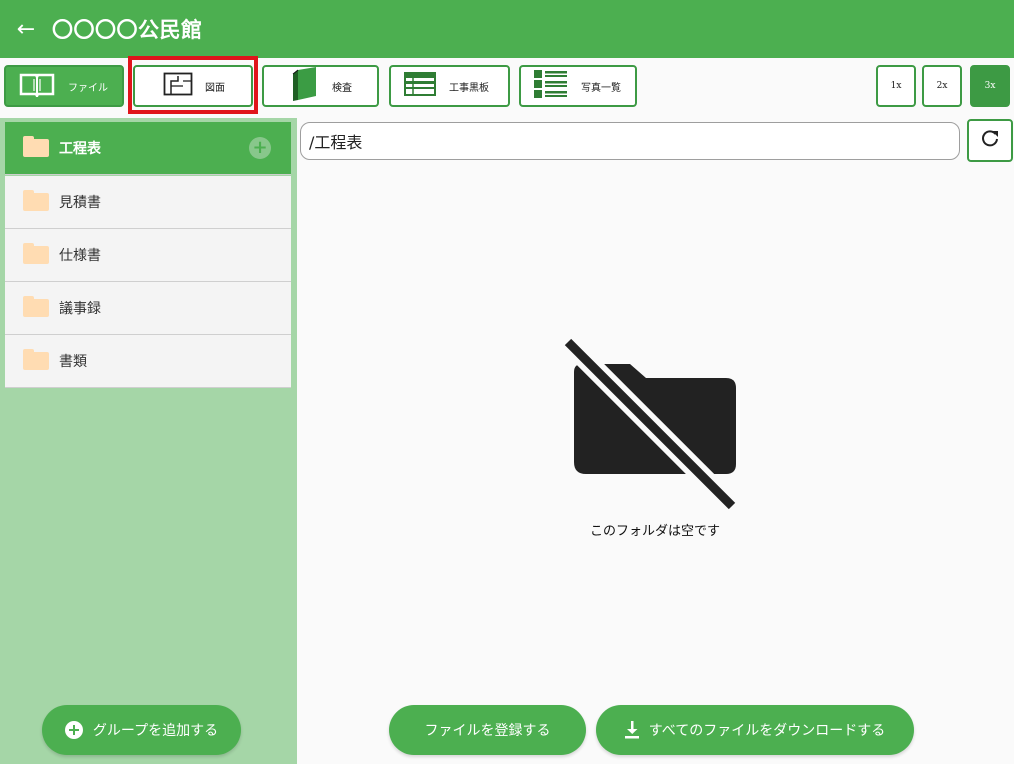  Describe the element at coordinates (37, 86) in the screenshot. I see `book-icon` at that location.